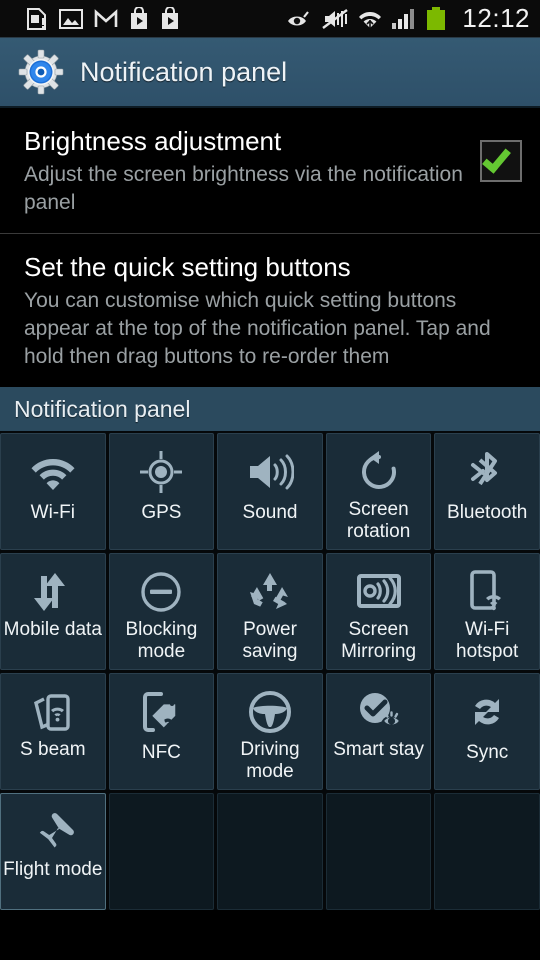 This screenshot has height=960, width=540. What do you see at coordinates (153, 141) in the screenshot?
I see `pref-brightness-title: Brightness adjustment` at bounding box center [153, 141].